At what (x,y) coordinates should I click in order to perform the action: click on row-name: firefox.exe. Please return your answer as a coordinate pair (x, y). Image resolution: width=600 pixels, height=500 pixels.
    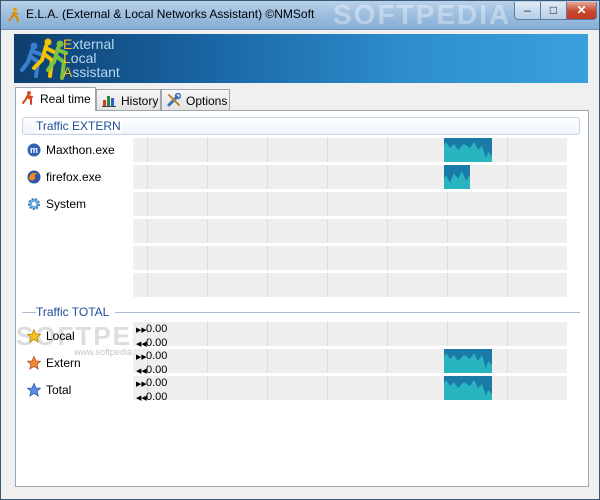
    Looking at the image, I should click on (74, 177).